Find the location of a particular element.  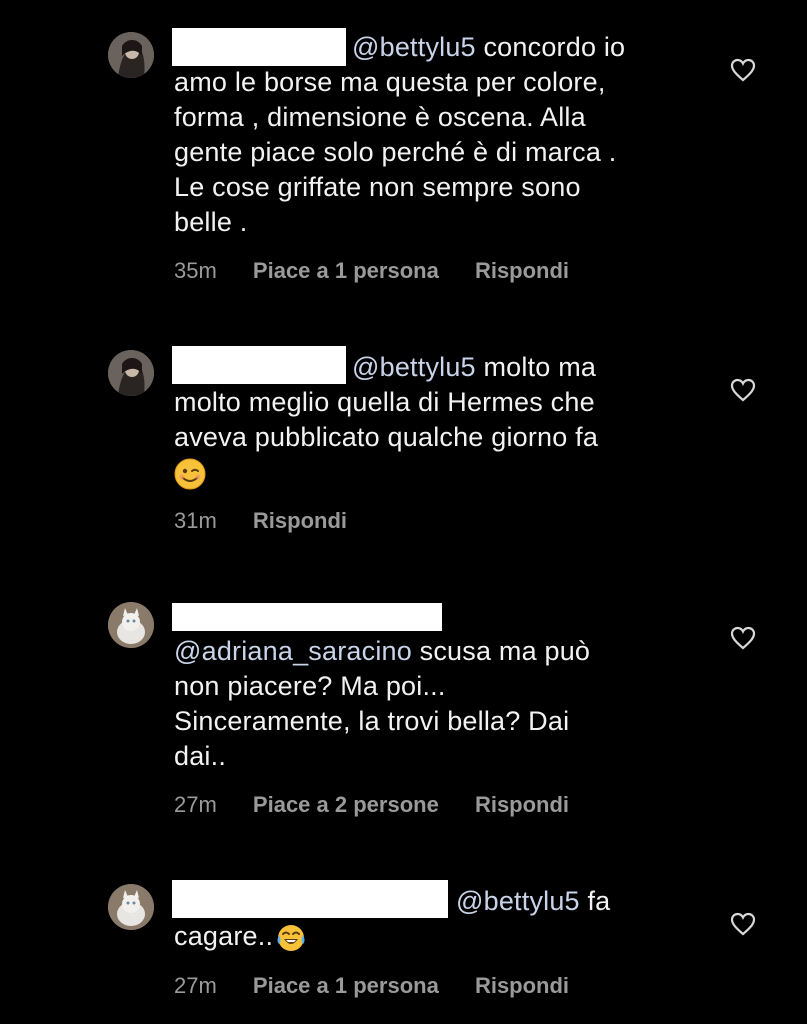

comment-meta: 35m Piace a 1 persona Rispondi is located at coordinates (386, 271).